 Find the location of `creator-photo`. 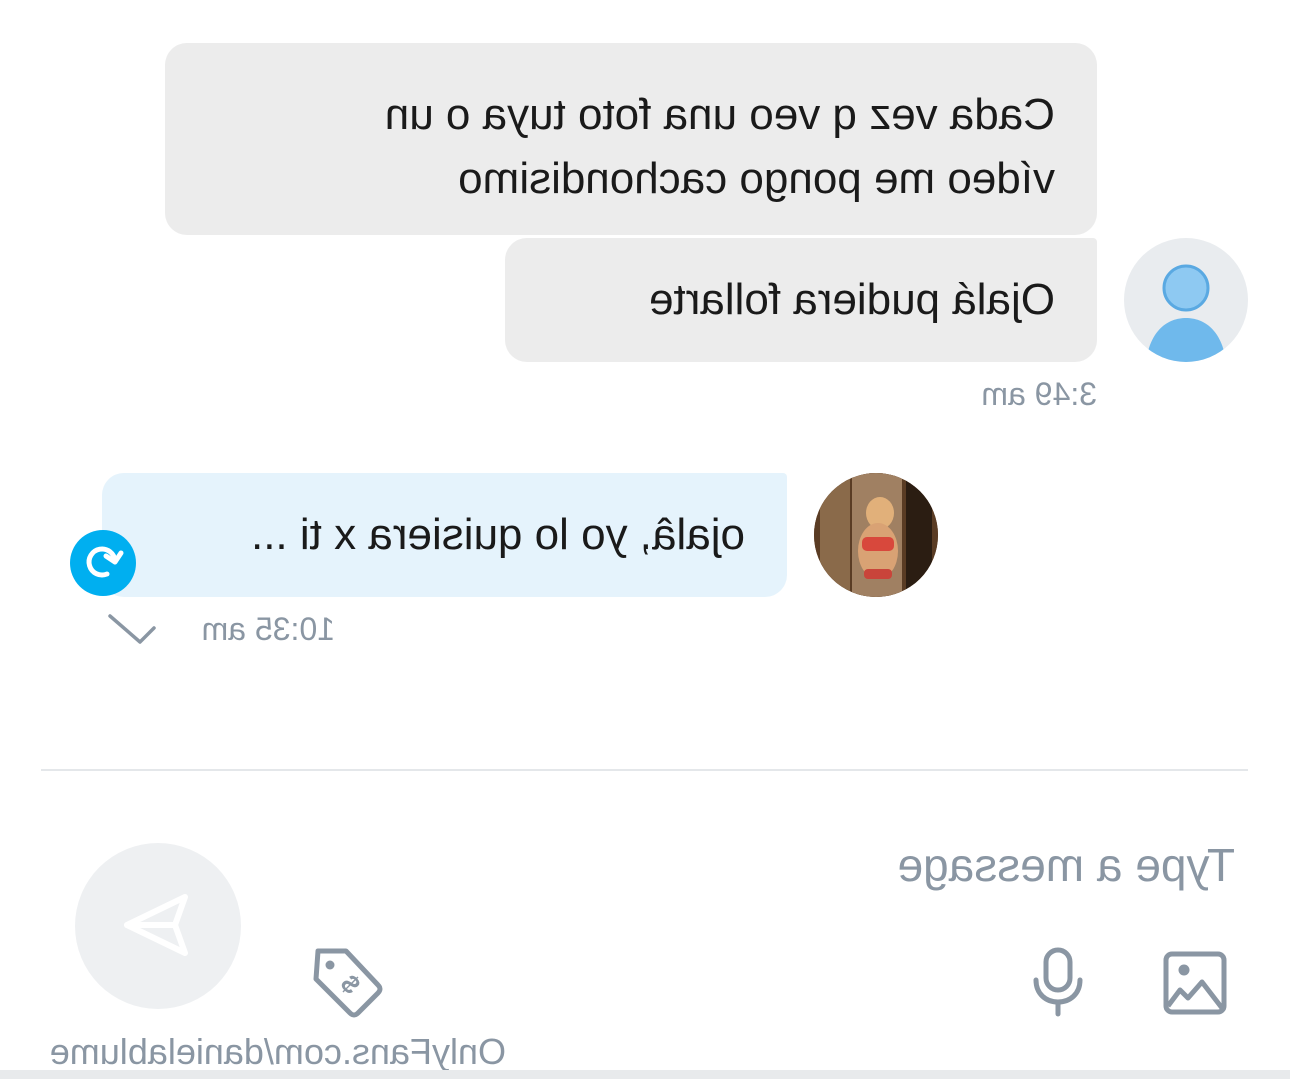

creator-photo is located at coordinates (876, 535).